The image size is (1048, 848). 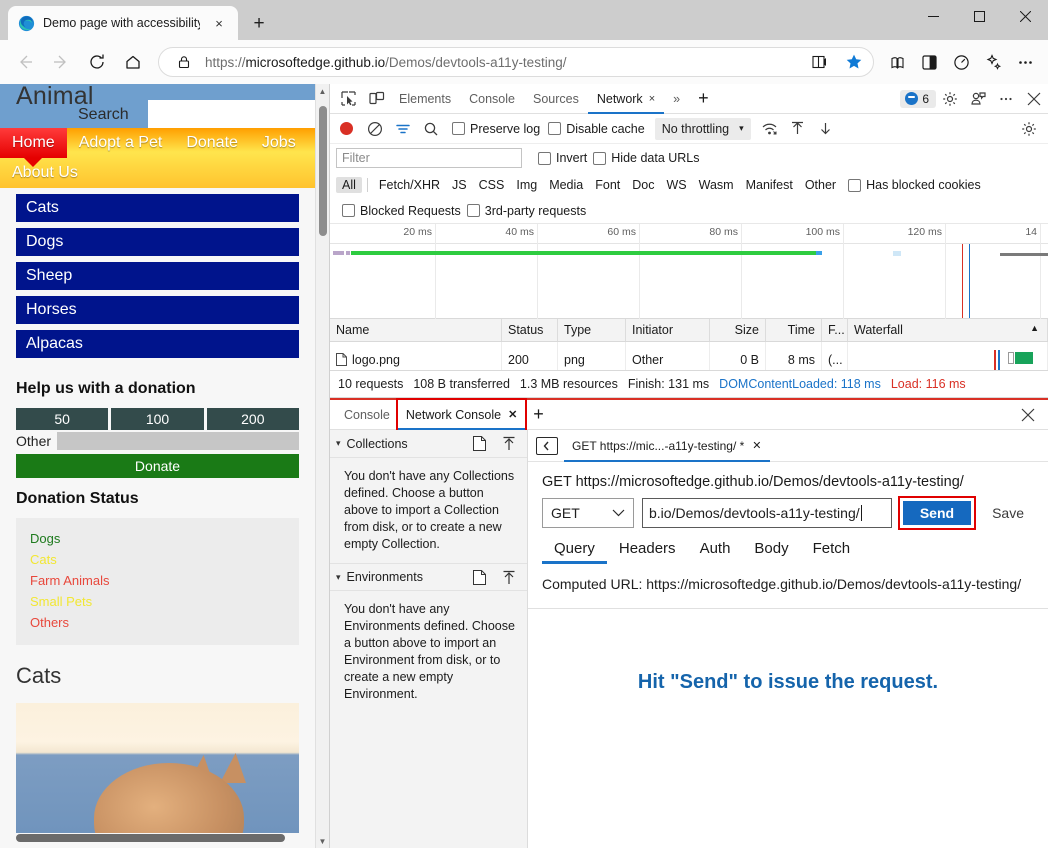 I want to click on resource-type-fetch-xhr: Fetch/XHR, so click(x=409, y=185).